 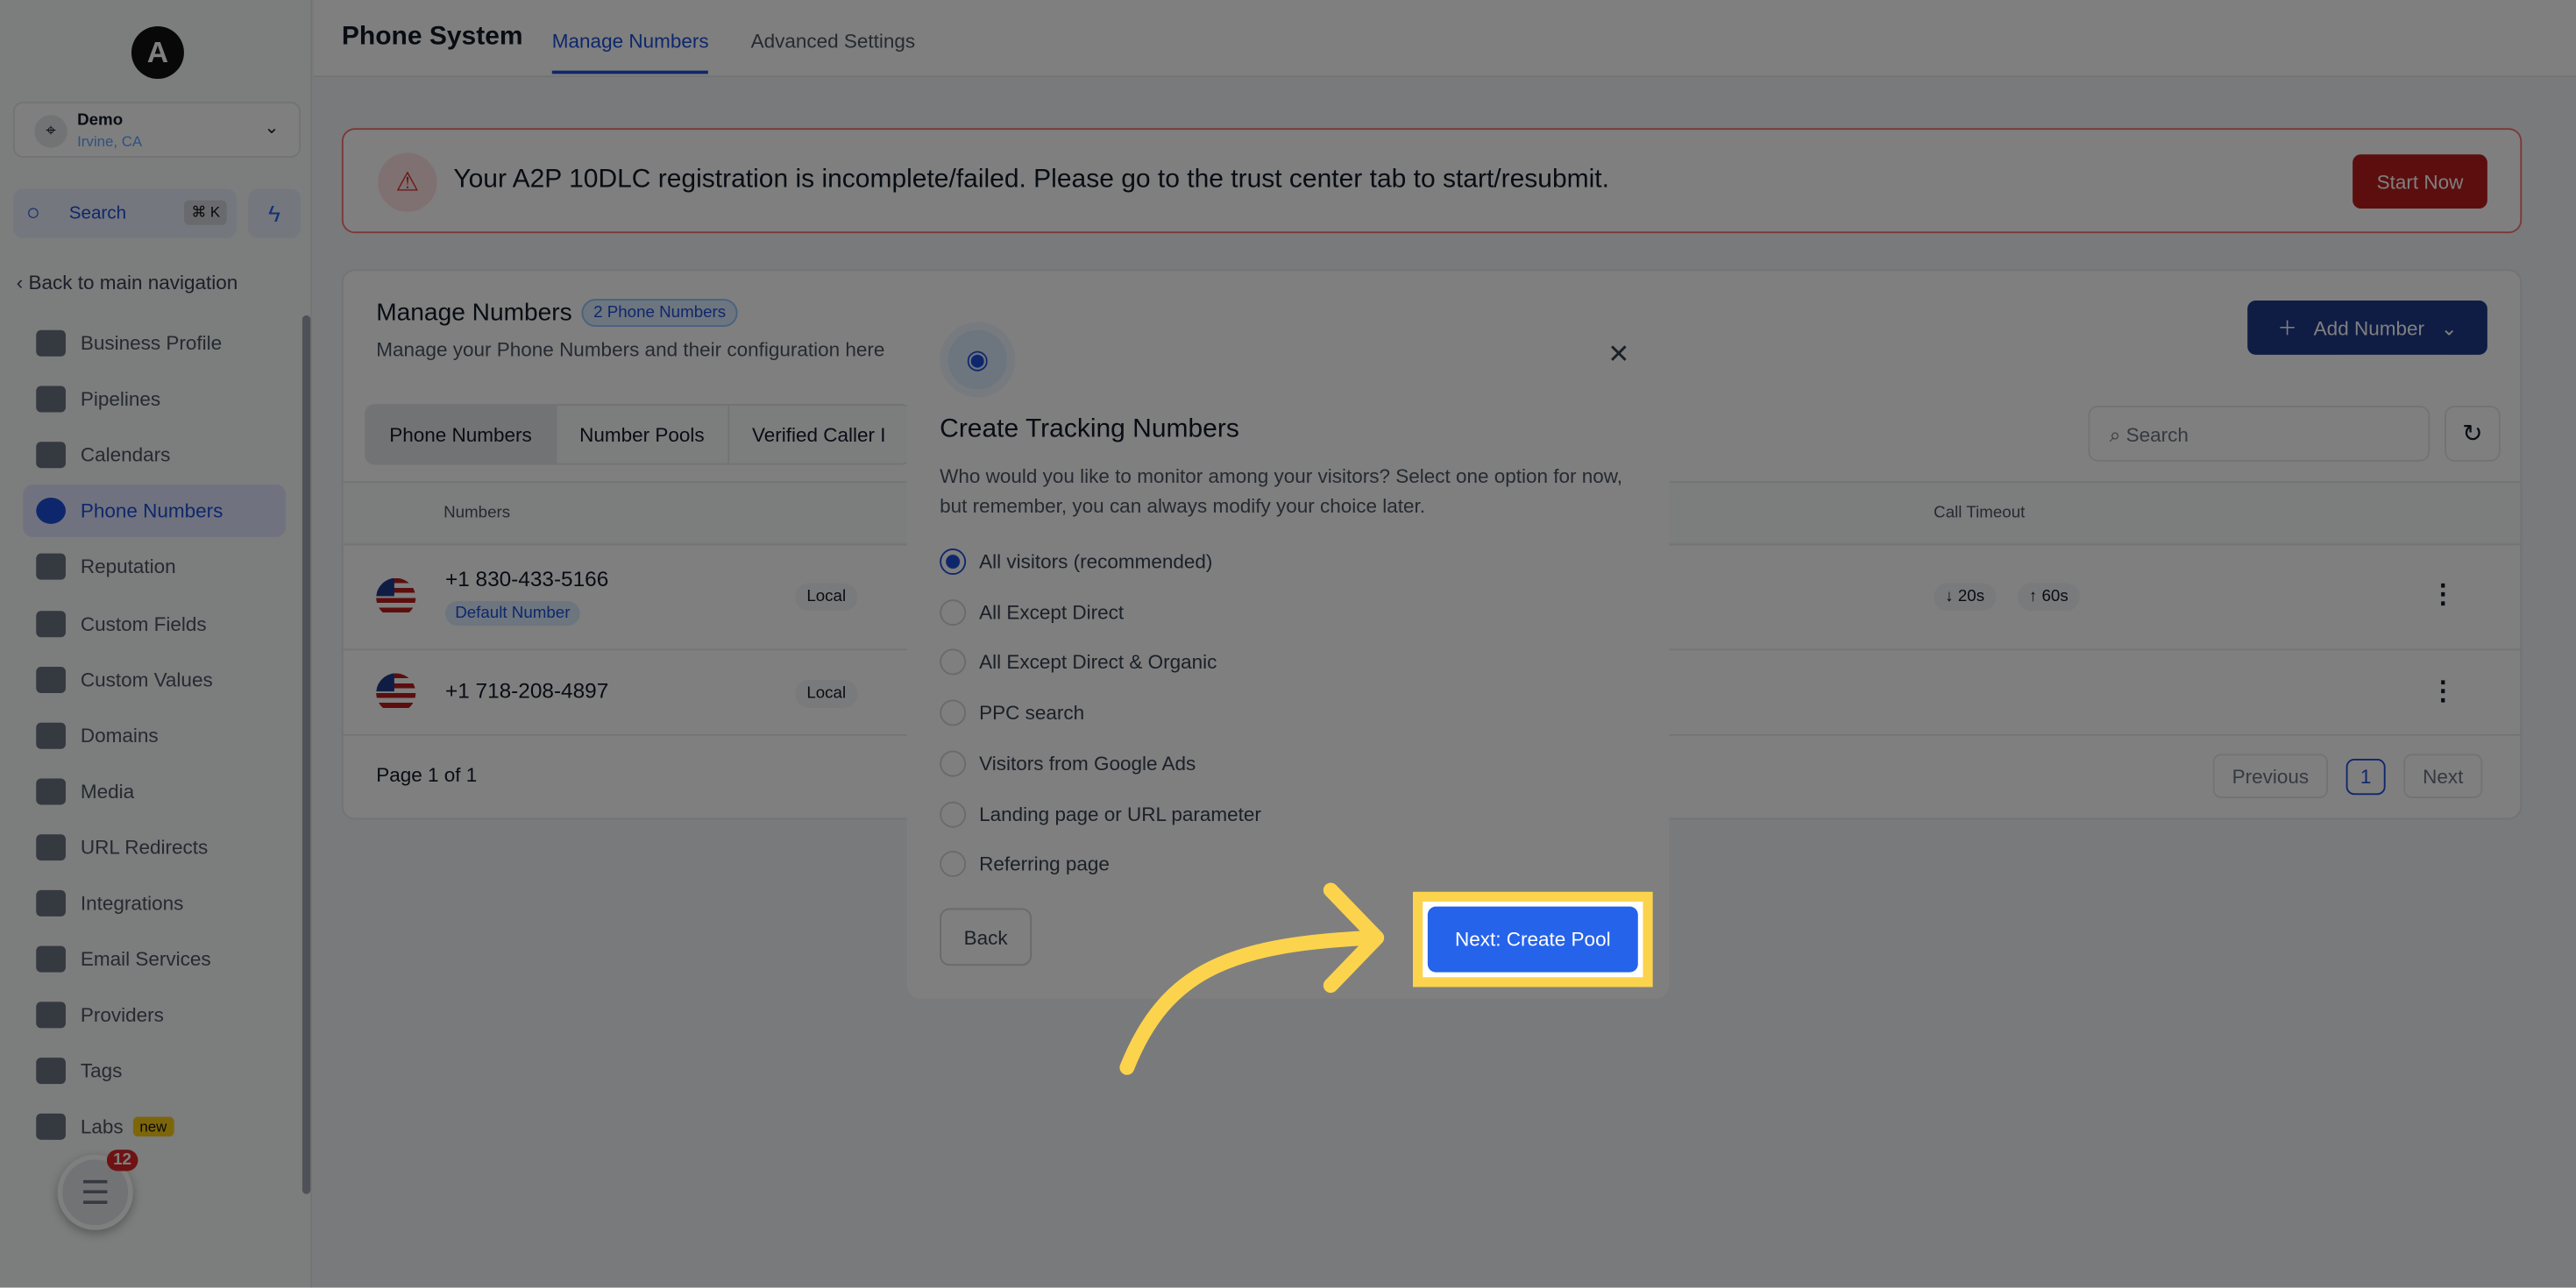 I want to click on next-create-pool-button: Next: Create Pool, so click(x=1532, y=939).